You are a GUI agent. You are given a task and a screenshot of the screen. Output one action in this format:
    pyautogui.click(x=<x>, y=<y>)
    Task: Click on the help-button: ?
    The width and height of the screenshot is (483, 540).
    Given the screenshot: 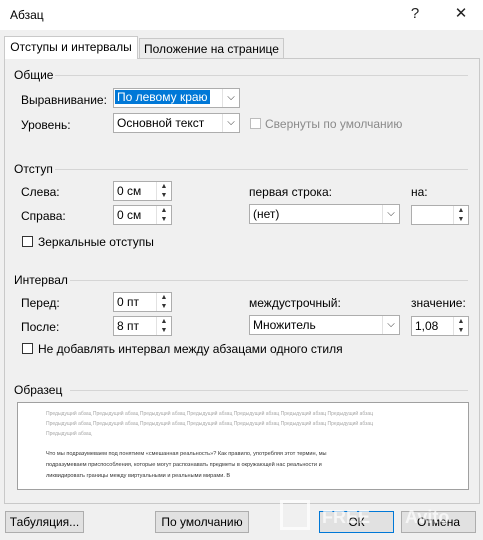 What is the action you would take?
    pyautogui.click(x=415, y=14)
    